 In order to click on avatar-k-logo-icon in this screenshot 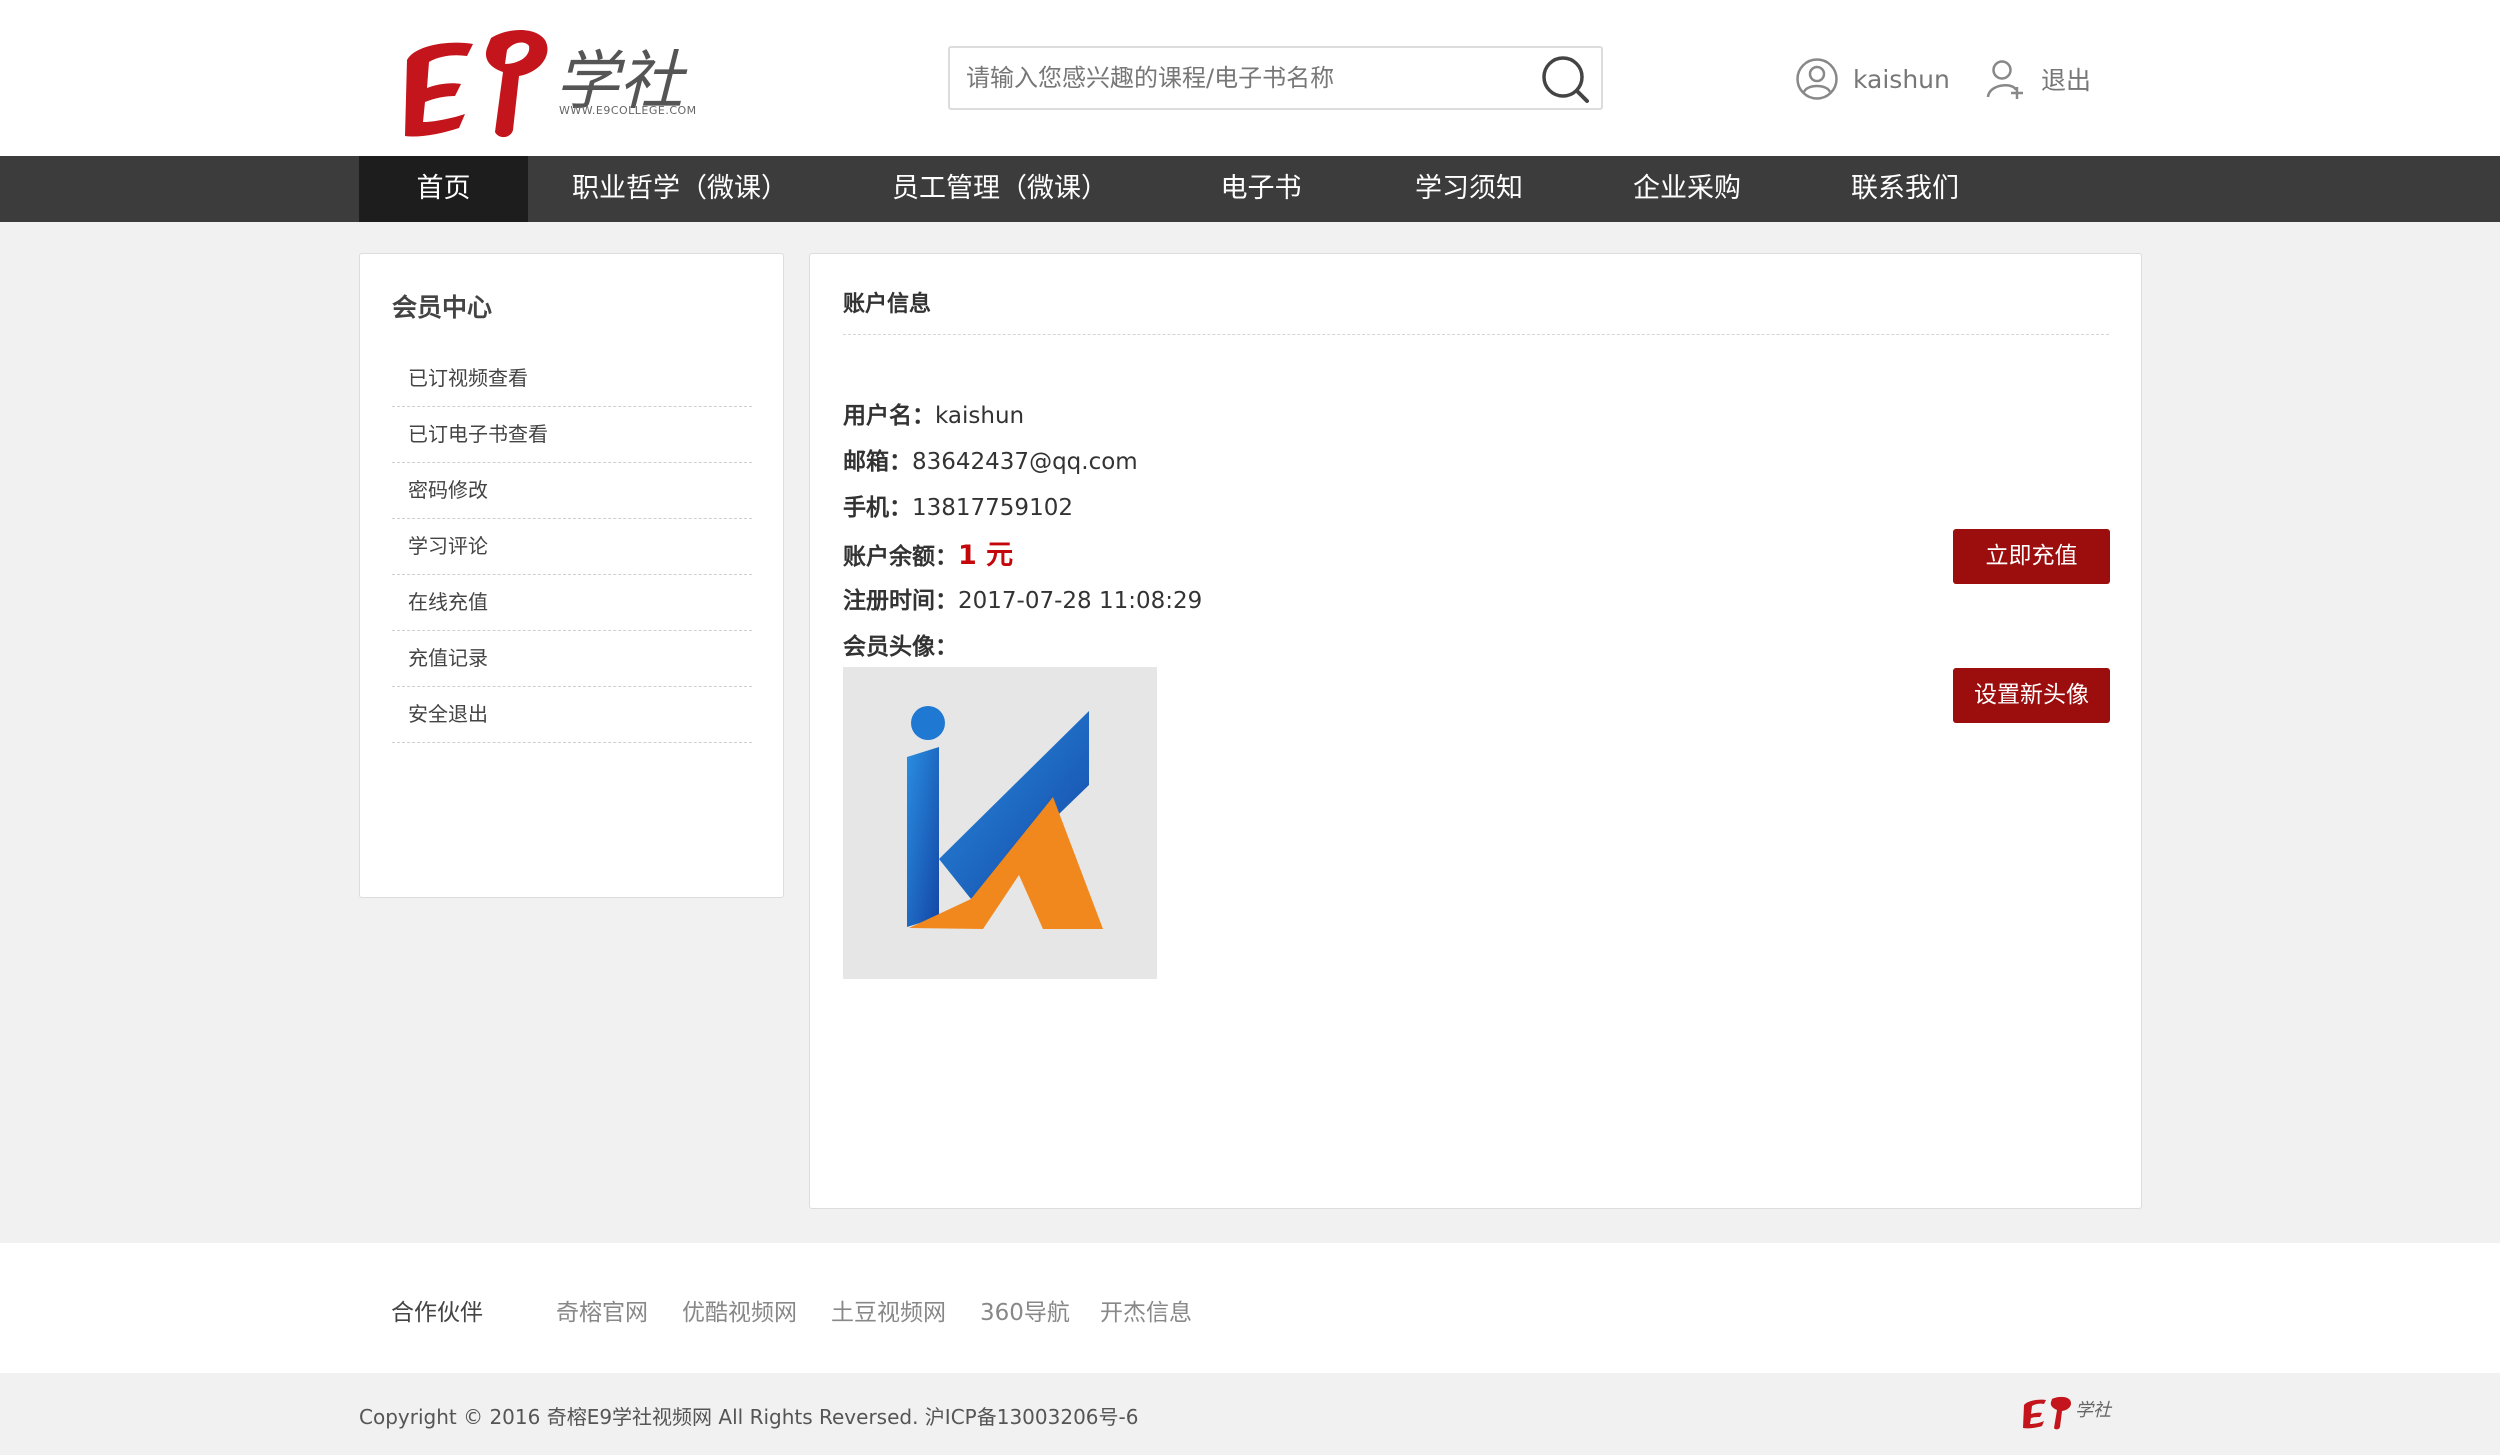, I will do `click(1005, 817)`.